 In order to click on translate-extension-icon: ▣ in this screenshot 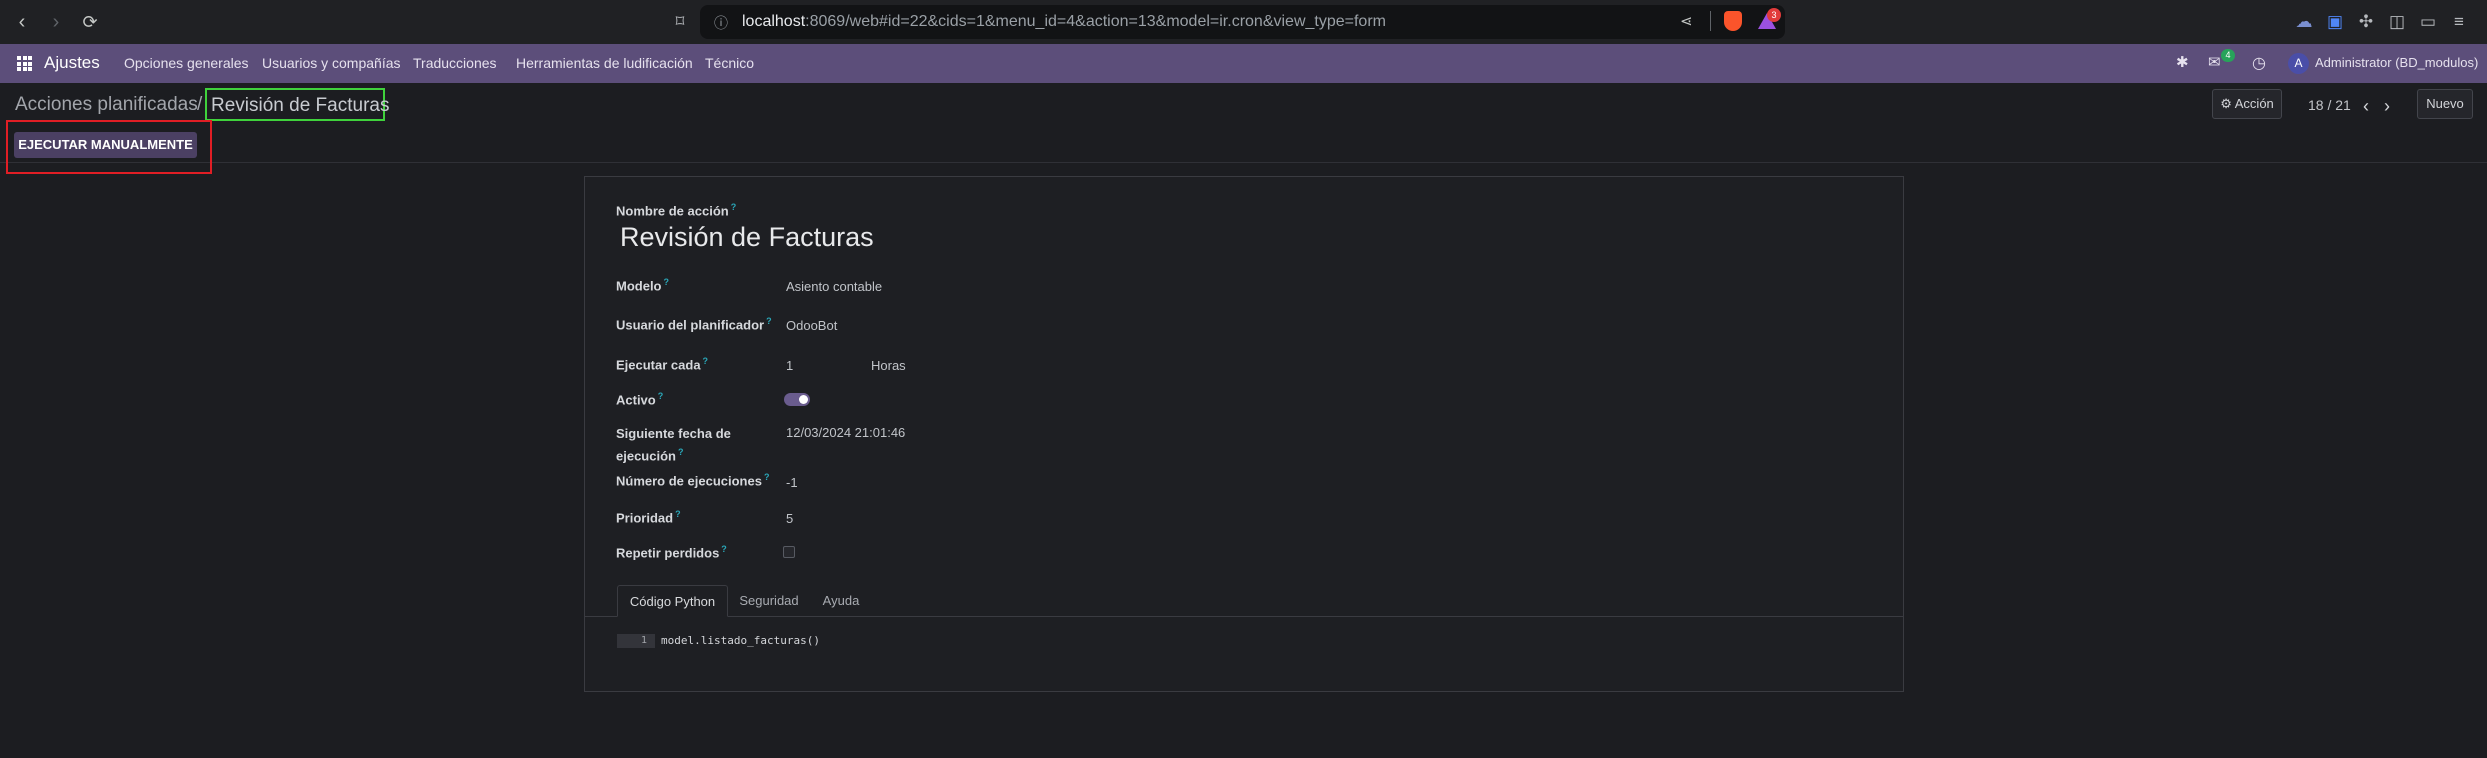, I will do `click(2335, 22)`.